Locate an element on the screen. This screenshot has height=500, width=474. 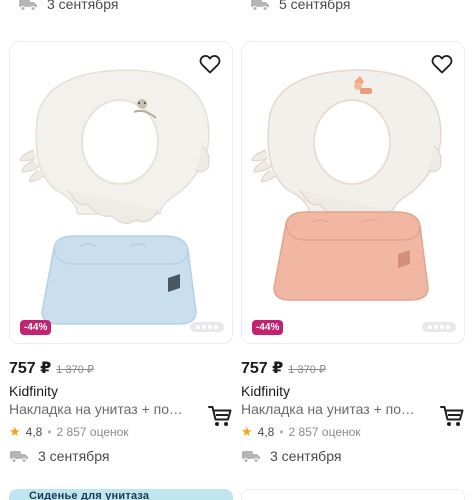
banner-text: Сиденье для унитаза is located at coordinates (89, 495).